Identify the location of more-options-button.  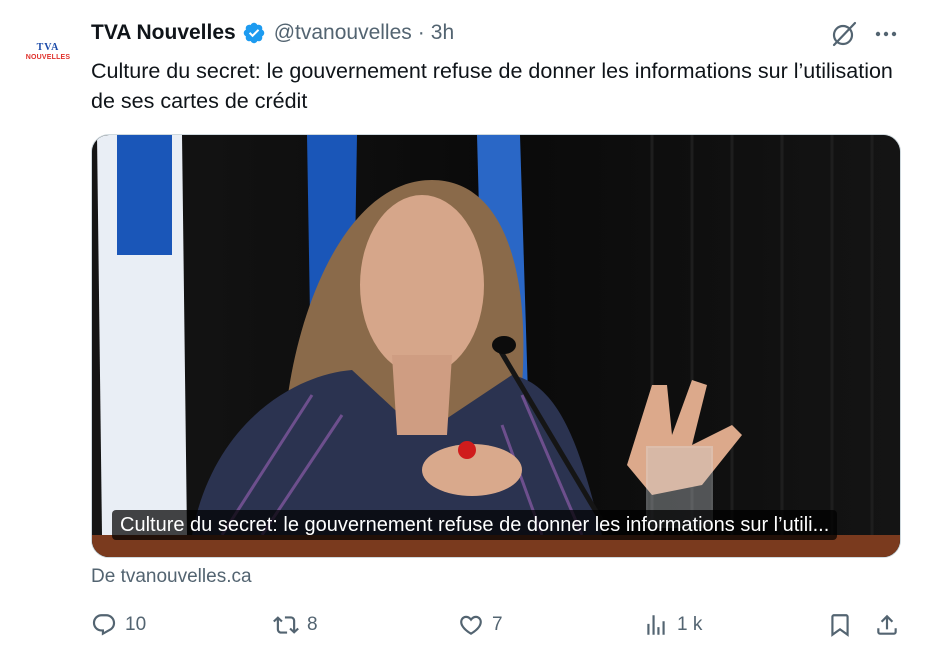
(886, 34).